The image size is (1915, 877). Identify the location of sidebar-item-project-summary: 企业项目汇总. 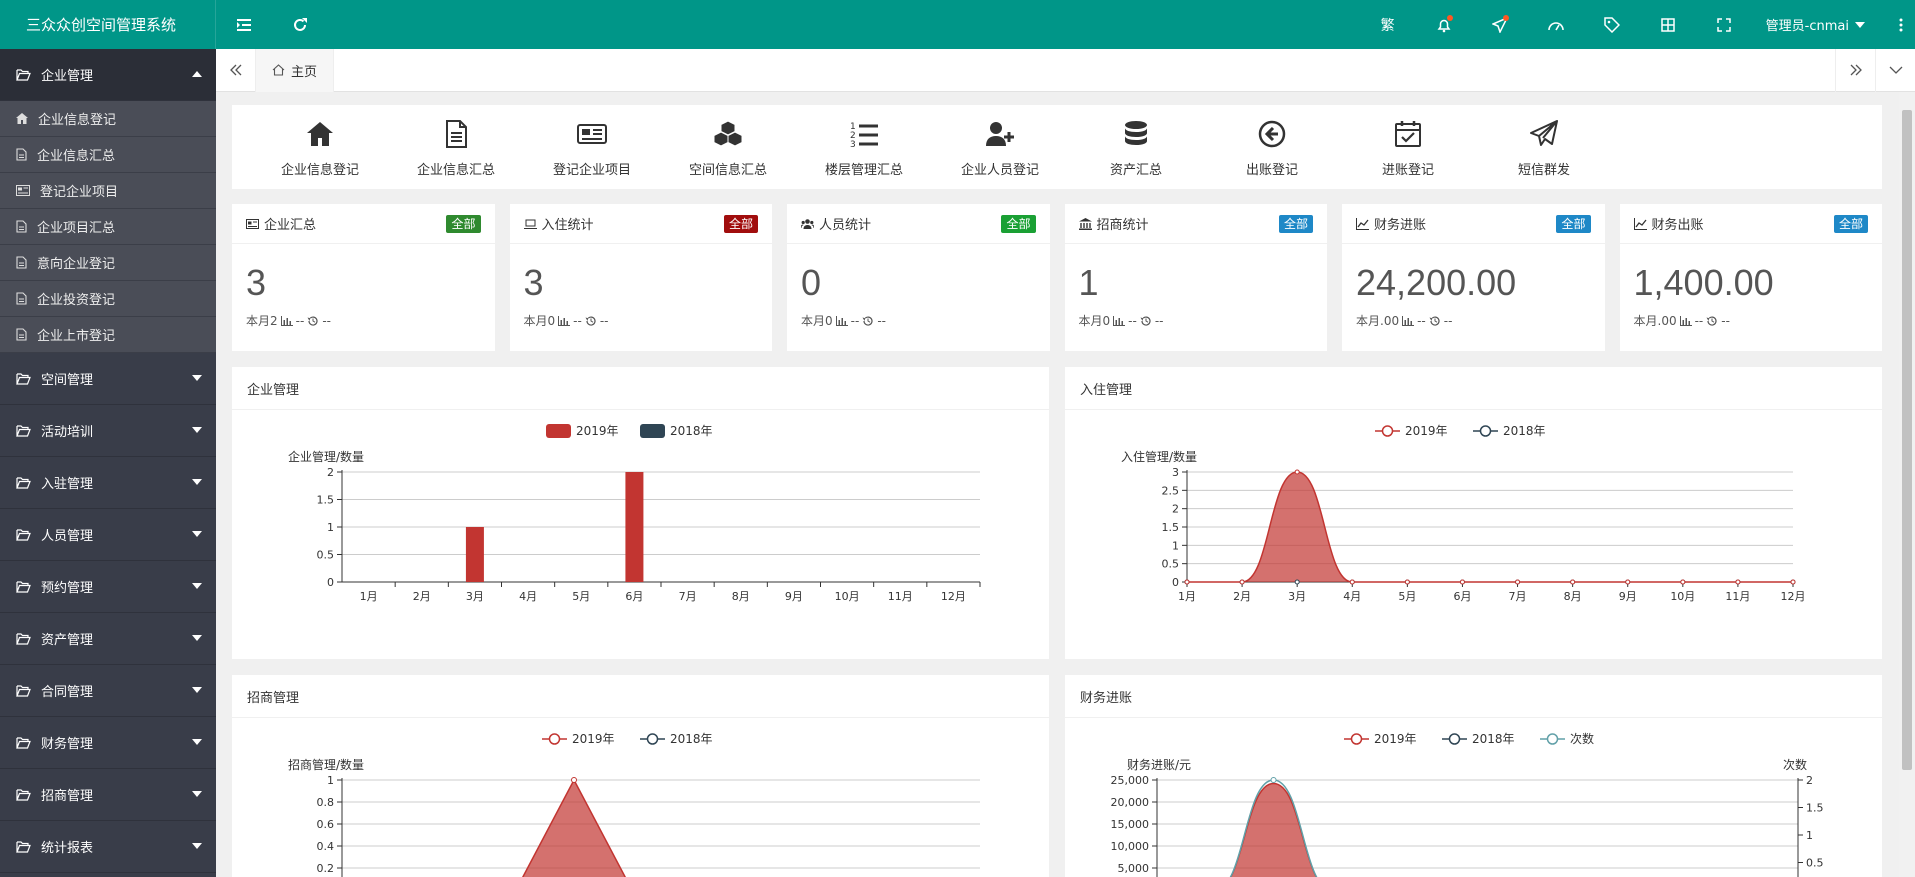
(108, 227).